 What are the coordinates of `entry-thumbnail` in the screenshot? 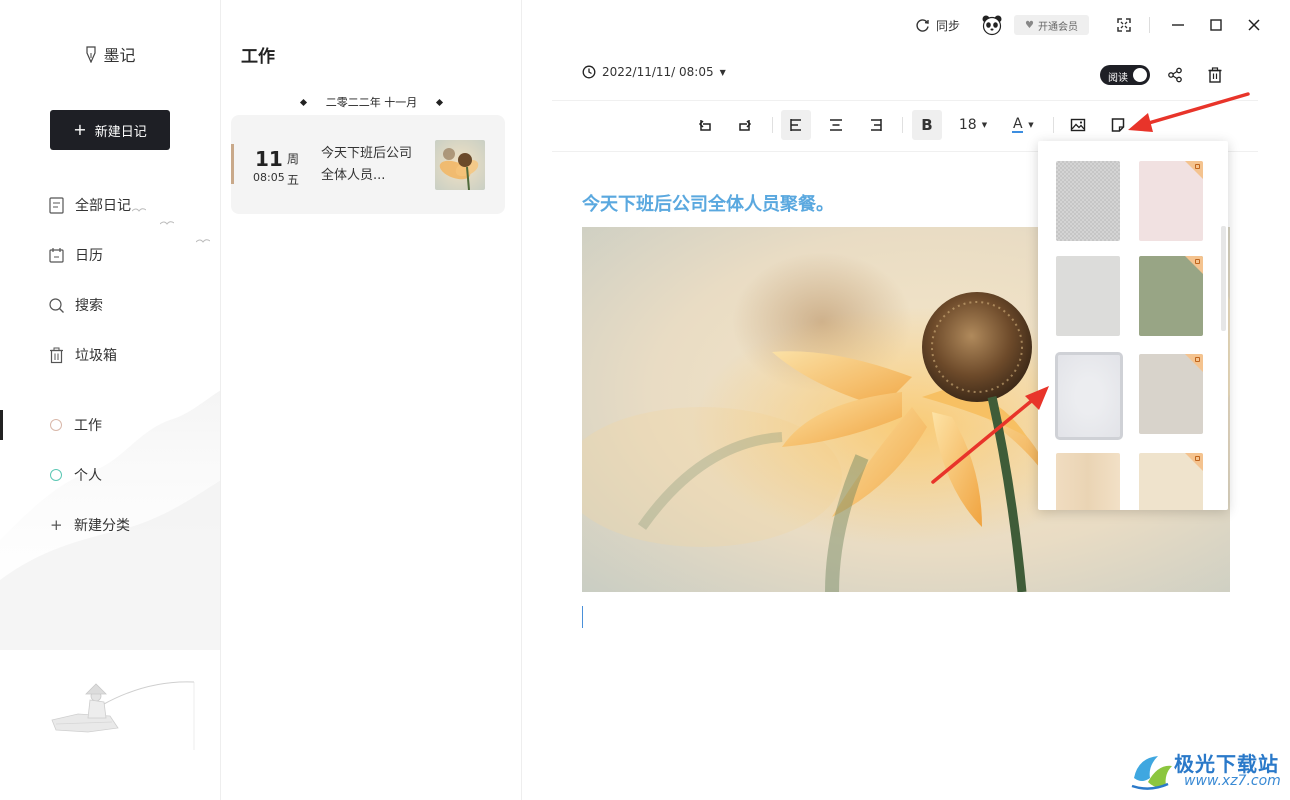 It's located at (460, 165).